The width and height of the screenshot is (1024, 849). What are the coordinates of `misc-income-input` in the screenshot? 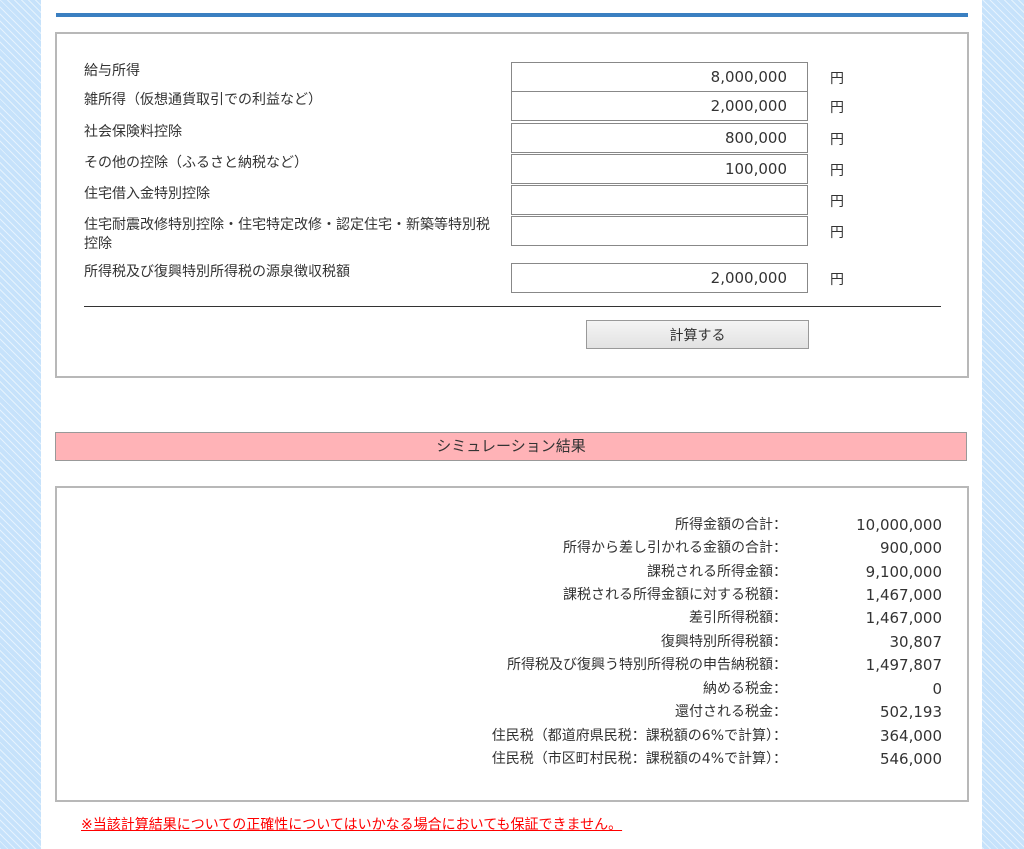 It's located at (659, 106).